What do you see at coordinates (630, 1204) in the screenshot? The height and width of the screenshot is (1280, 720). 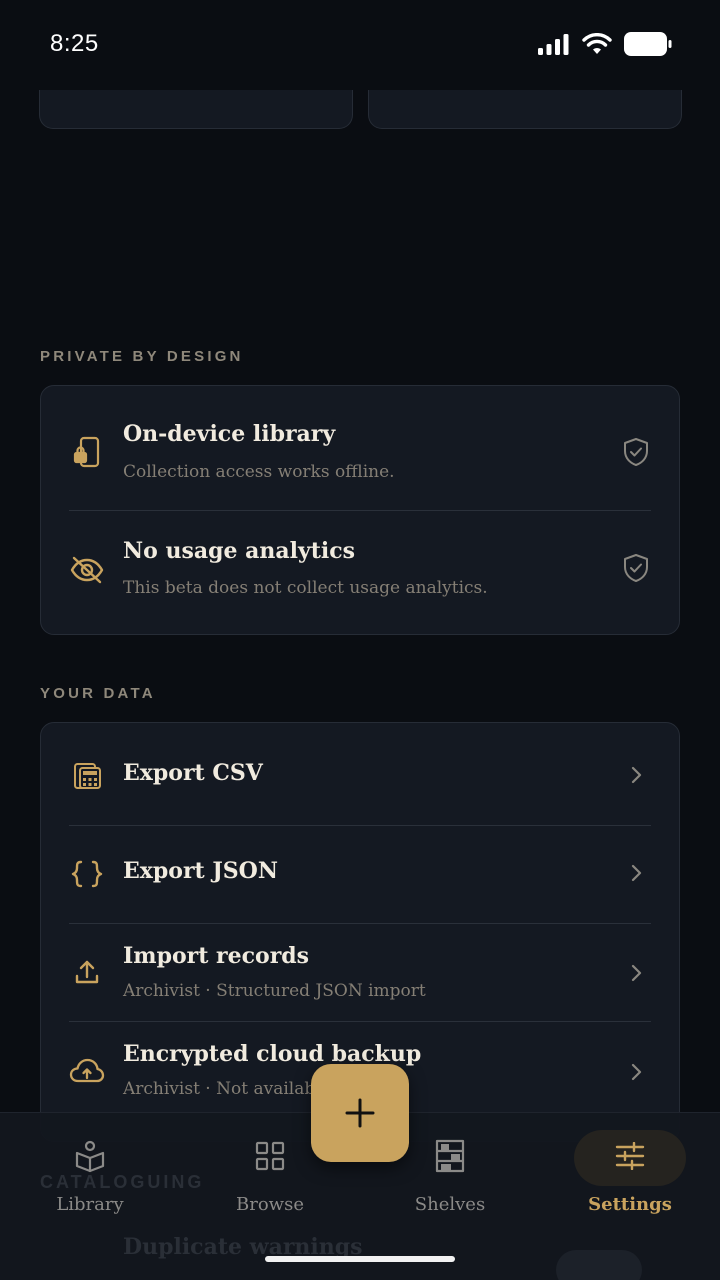 I see `nav-label: Settings` at bounding box center [630, 1204].